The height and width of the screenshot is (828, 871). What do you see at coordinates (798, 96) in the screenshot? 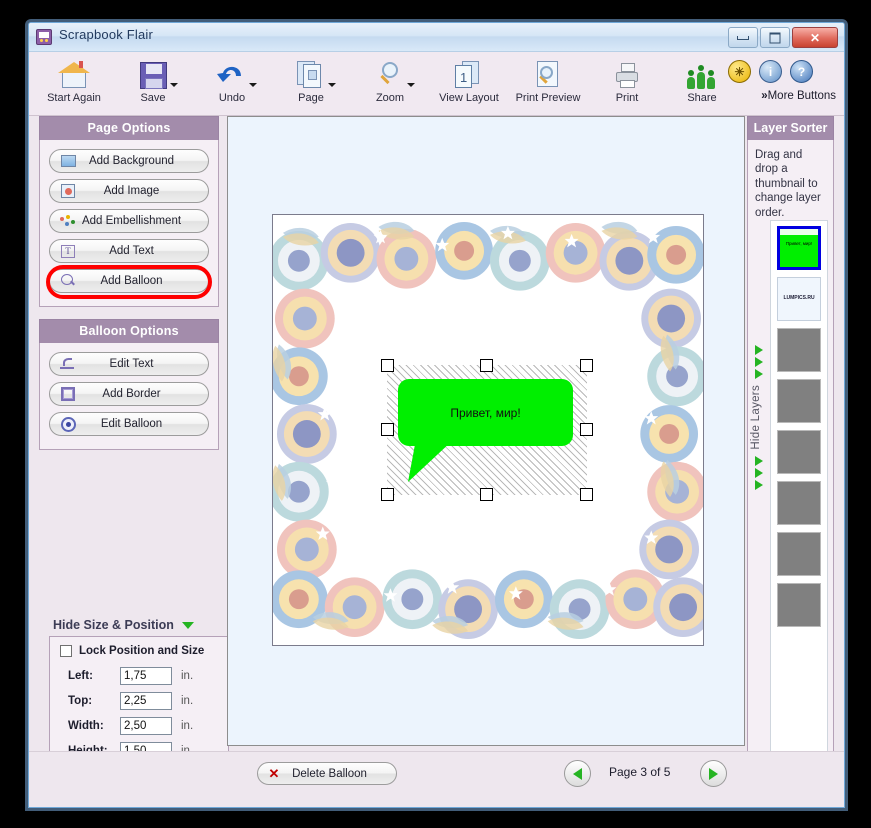
I see `more-buttons-button: »More Buttons` at bounding box center [798, 96].